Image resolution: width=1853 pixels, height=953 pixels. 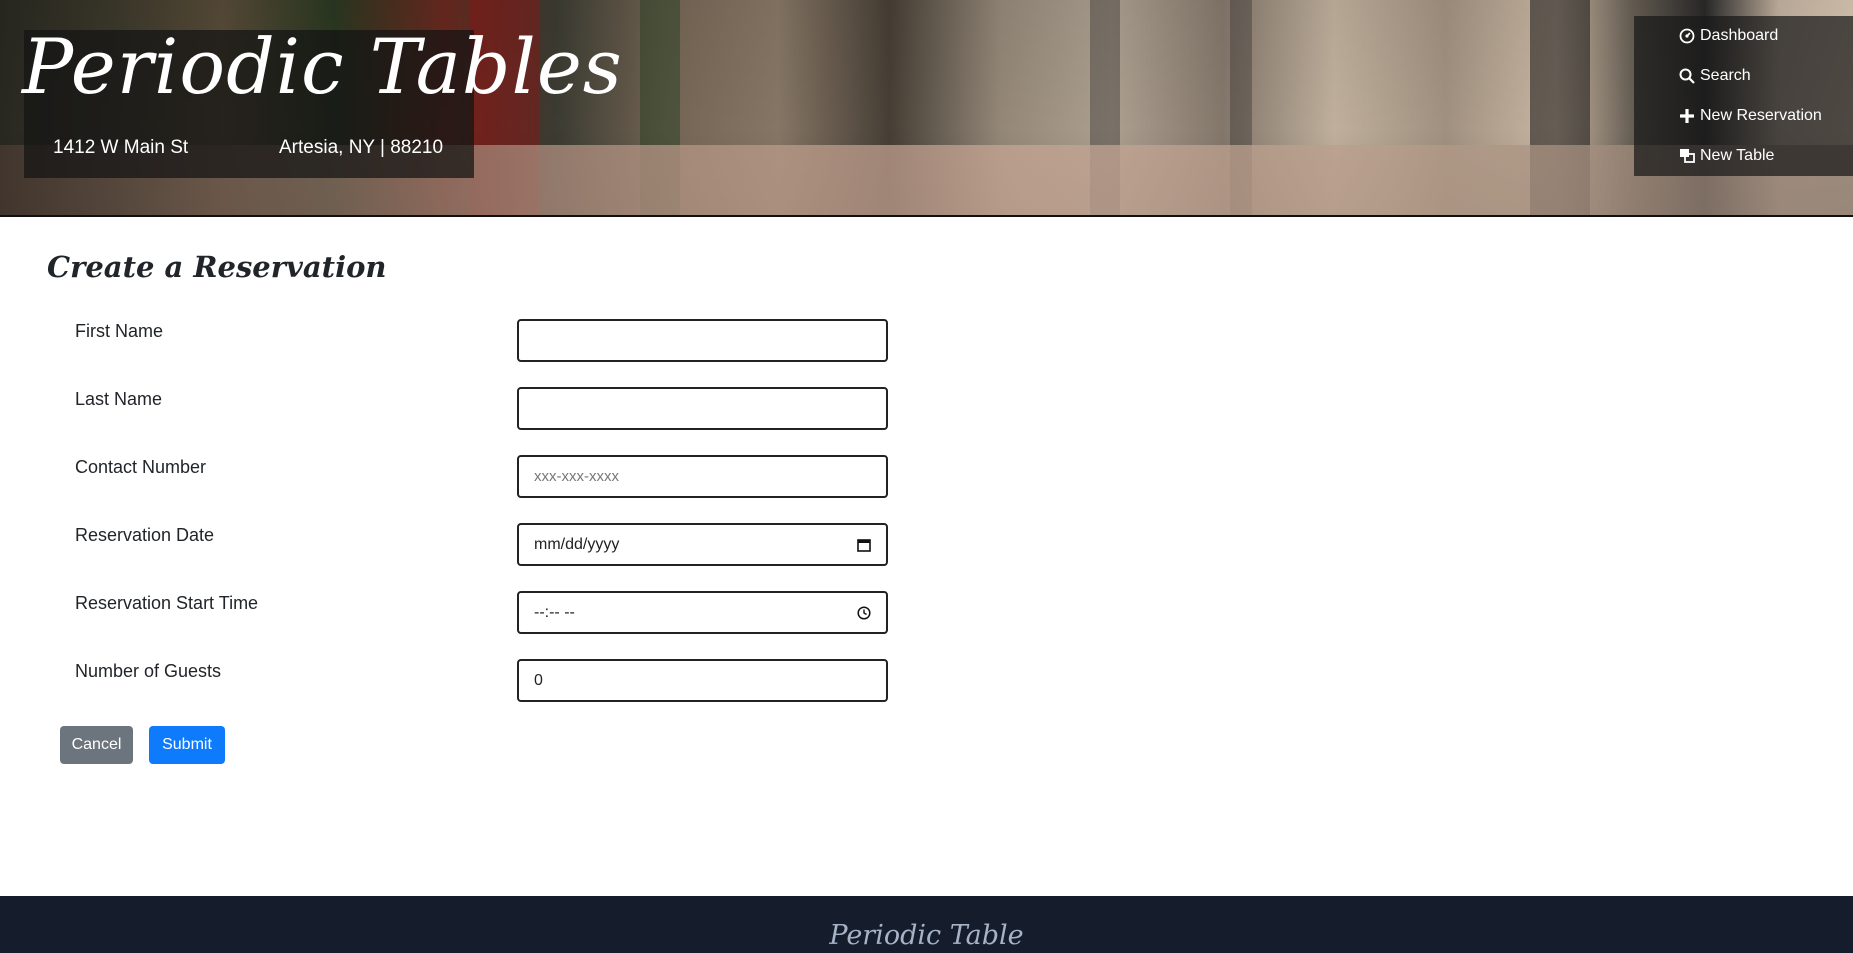 I want to click on plus-icon, so click(x=1687, y=116).